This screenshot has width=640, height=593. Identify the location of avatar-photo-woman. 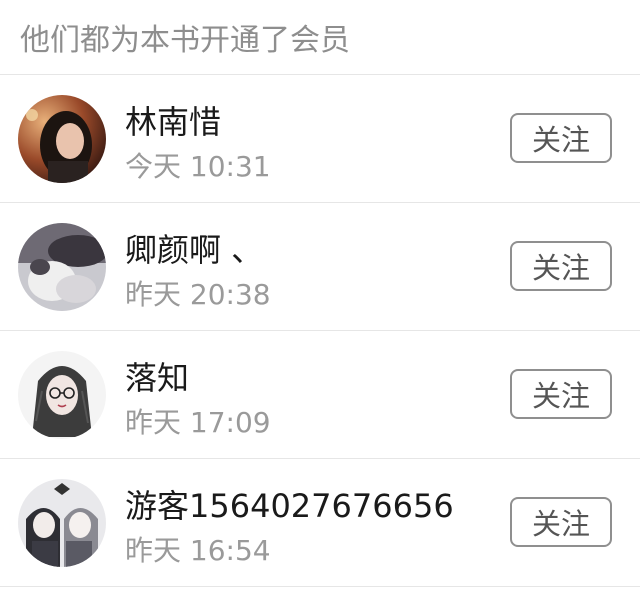
(62, 139).